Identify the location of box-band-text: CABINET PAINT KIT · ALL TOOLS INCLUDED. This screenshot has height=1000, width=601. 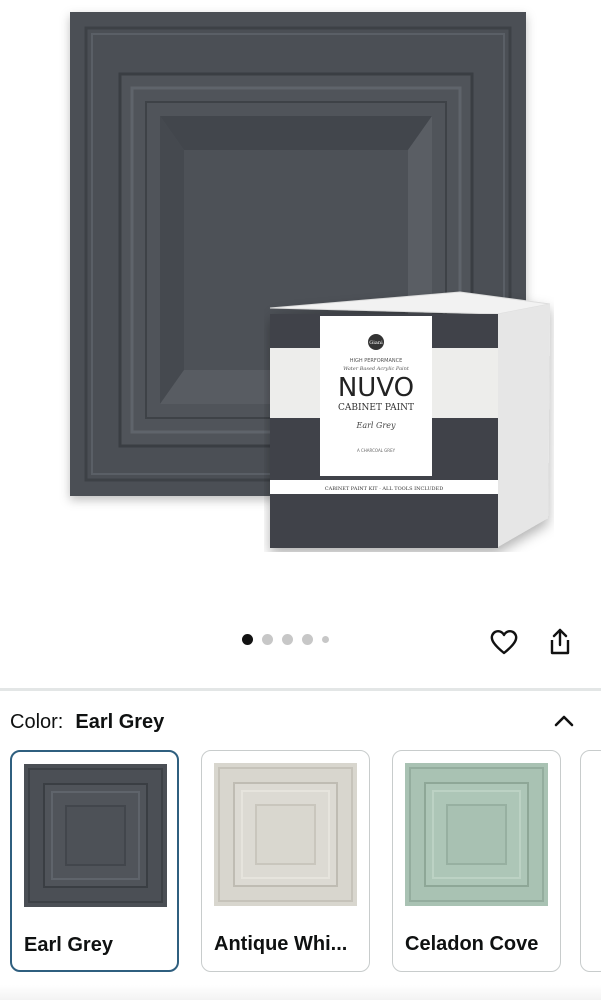
(384, 489).